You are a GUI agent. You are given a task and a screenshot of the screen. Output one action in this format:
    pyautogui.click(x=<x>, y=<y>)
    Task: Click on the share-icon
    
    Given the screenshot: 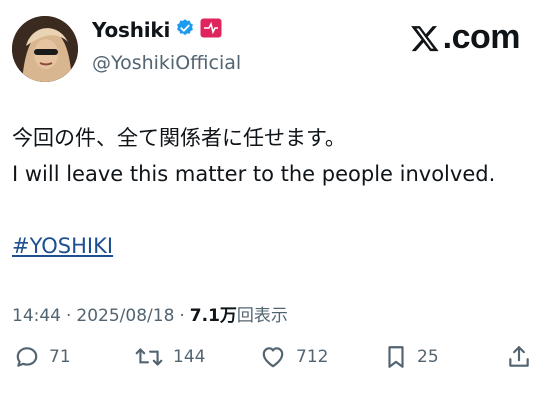 What is the action you would take?
    pyautogui.click(x=519, y=356)
    